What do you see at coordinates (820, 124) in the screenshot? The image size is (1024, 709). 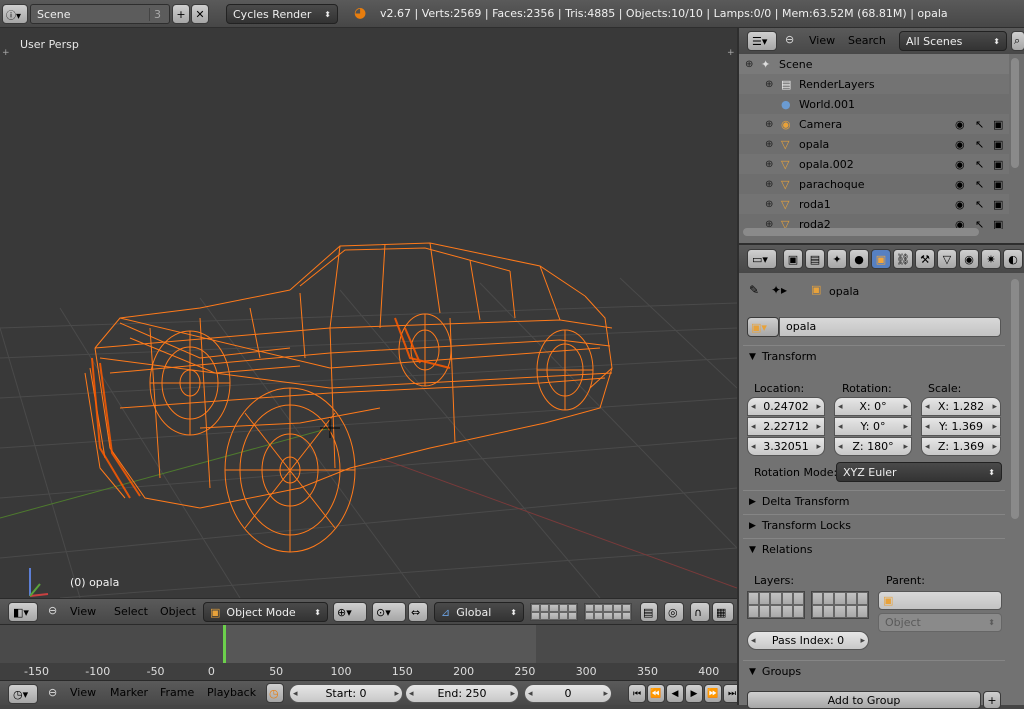 I see `outliner-item-name: Camera` at bounding box center [820, 124].